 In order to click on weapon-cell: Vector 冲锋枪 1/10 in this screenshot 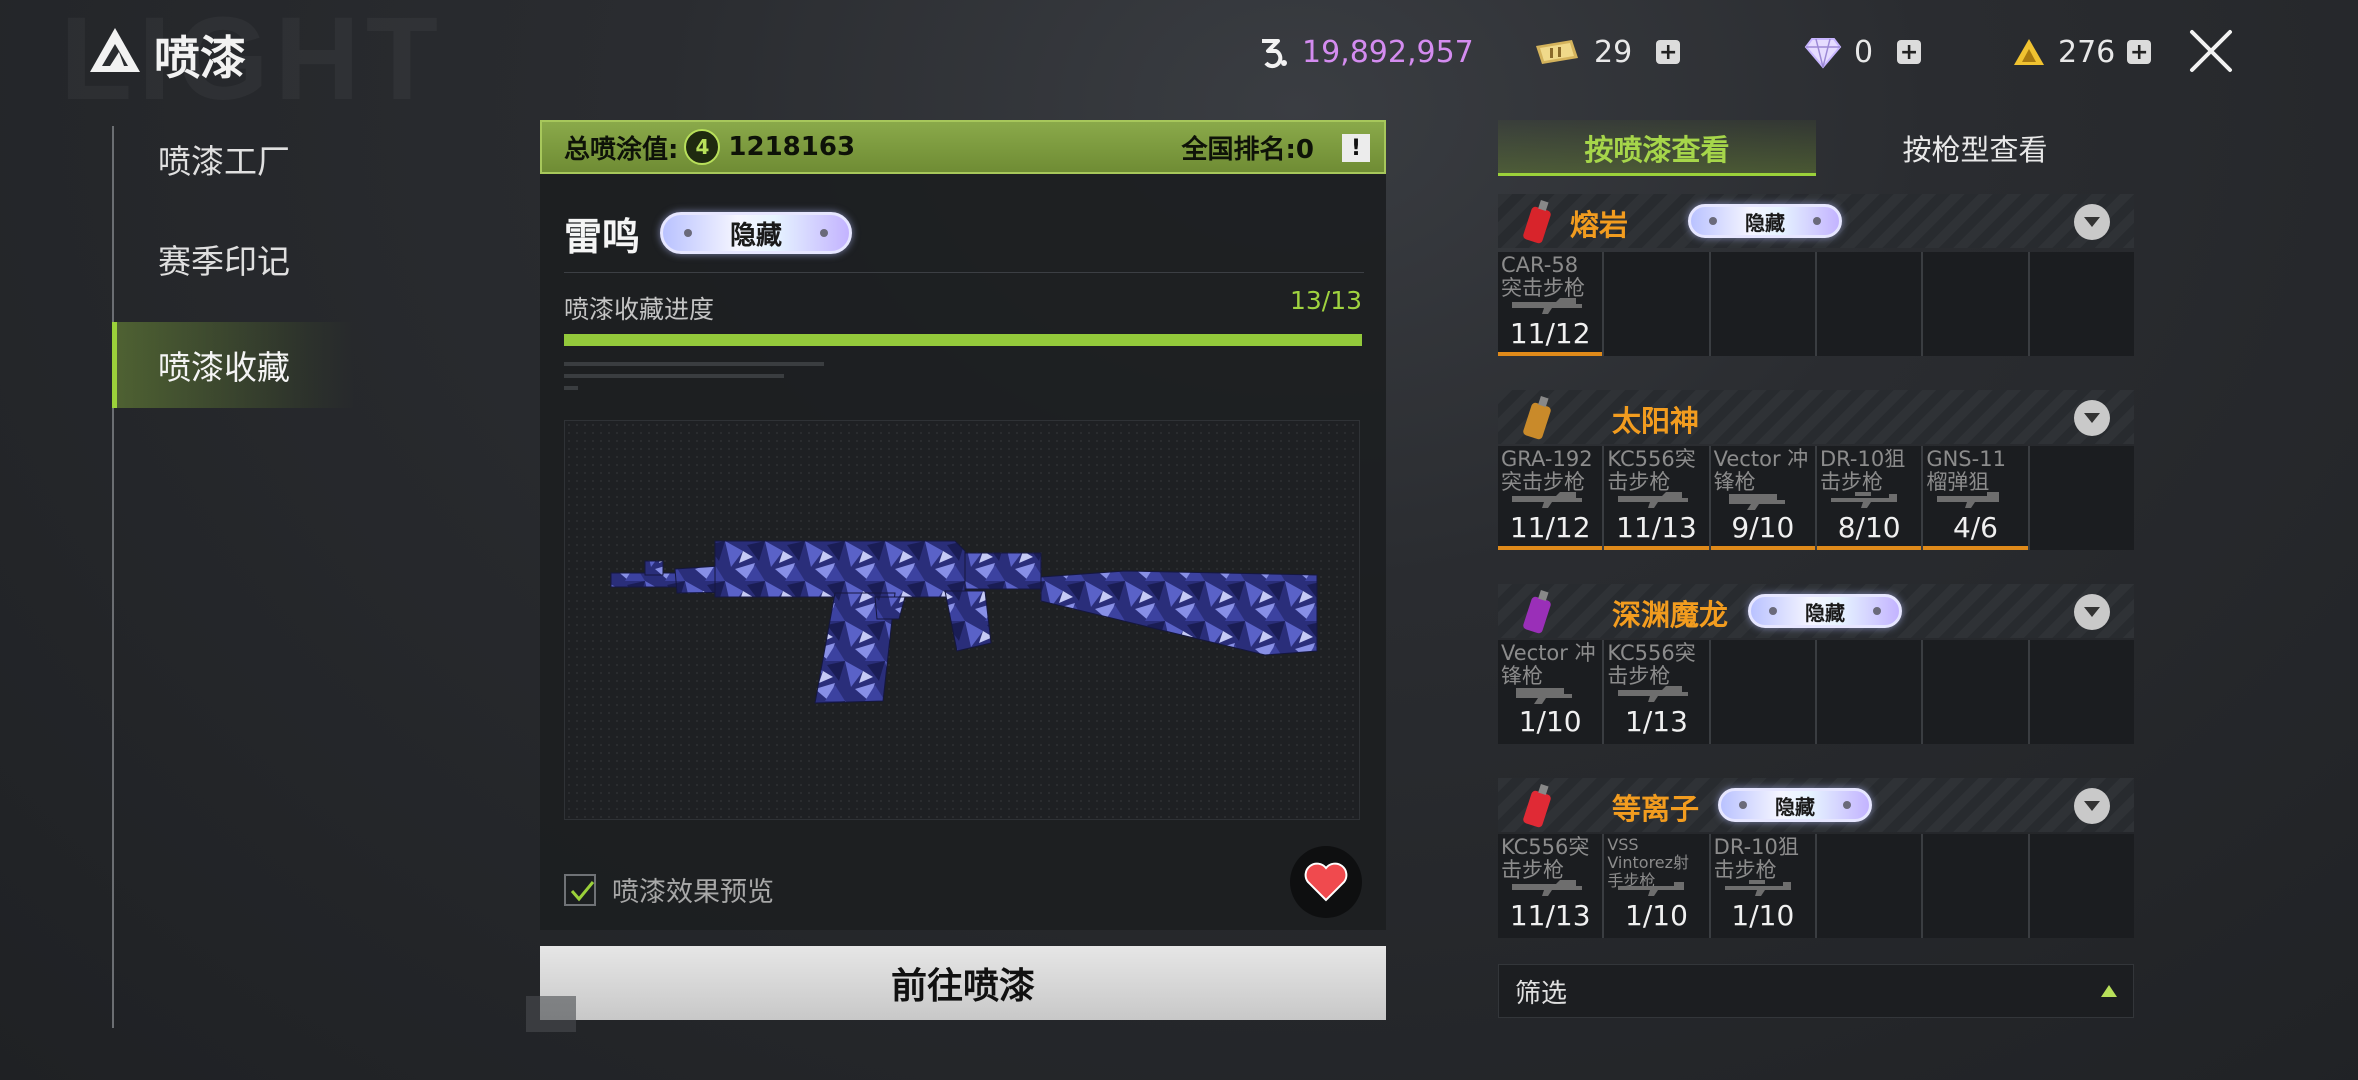, I will do `click(1550, 692)`.